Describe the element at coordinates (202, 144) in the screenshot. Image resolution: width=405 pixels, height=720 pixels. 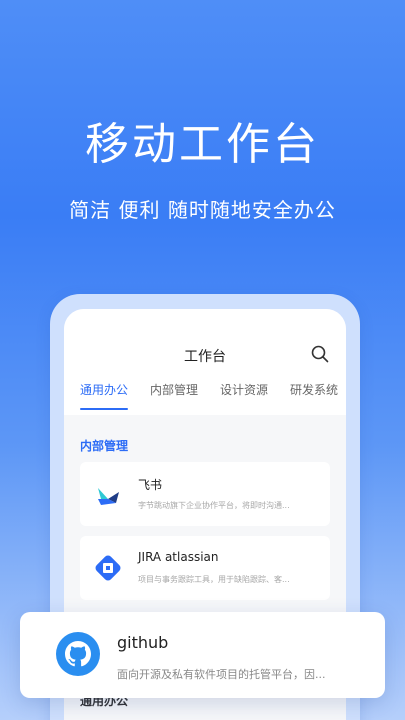
I see `hero-title: 移动工作台` at that location.